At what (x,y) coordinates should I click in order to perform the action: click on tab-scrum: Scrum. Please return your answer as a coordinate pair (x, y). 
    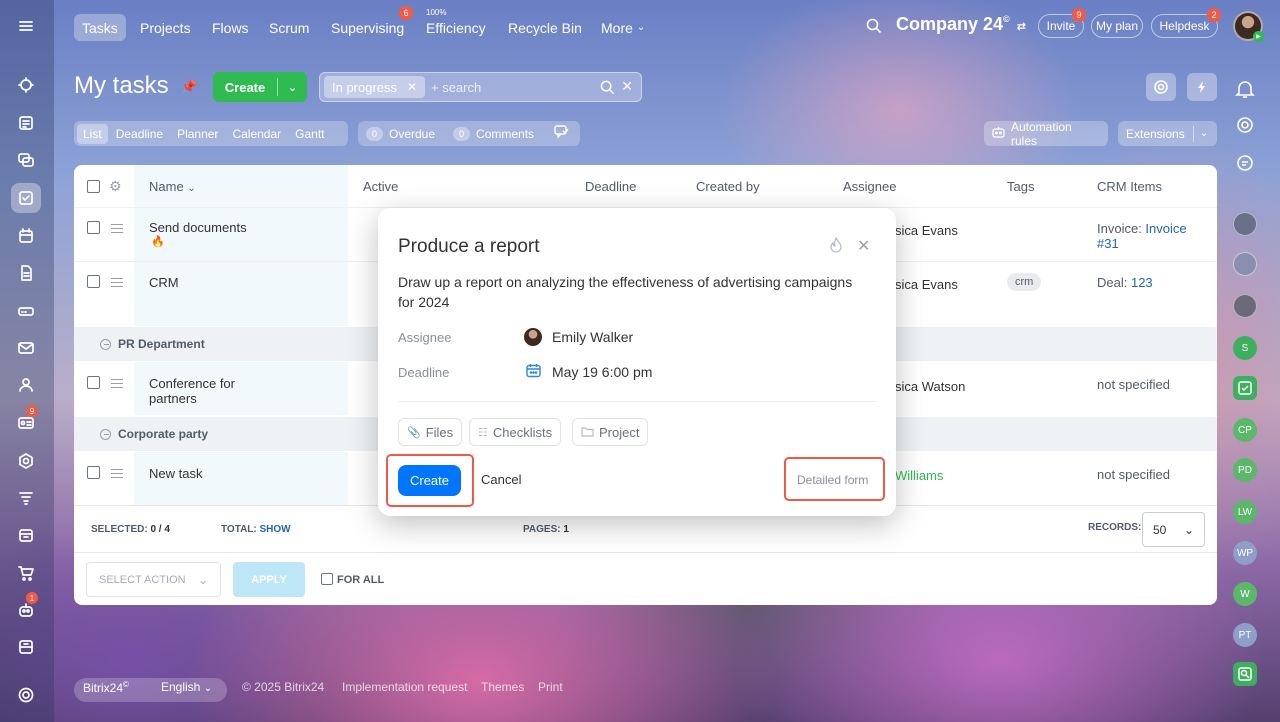
    Looking at the image, I should click on (289, 27).